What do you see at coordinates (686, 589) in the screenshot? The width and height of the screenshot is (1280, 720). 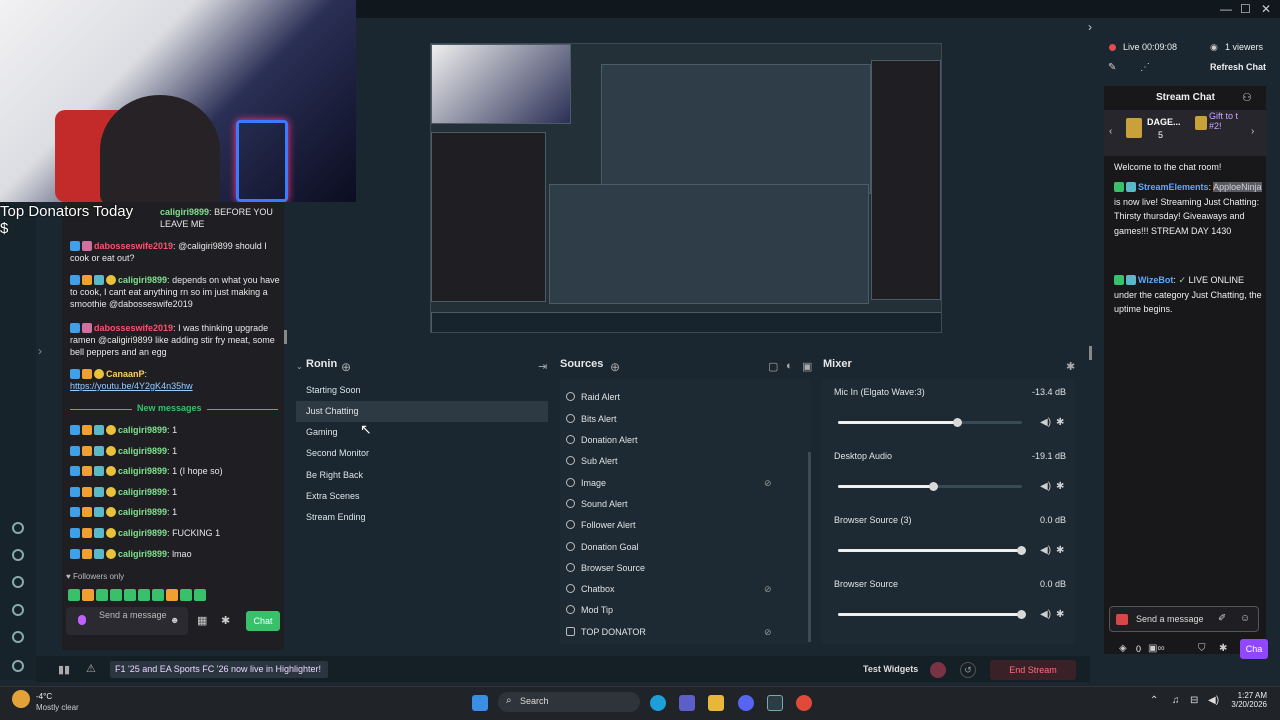 I see `source-chatbox: Chatbox ⊘` at bounding box center [686, 589].